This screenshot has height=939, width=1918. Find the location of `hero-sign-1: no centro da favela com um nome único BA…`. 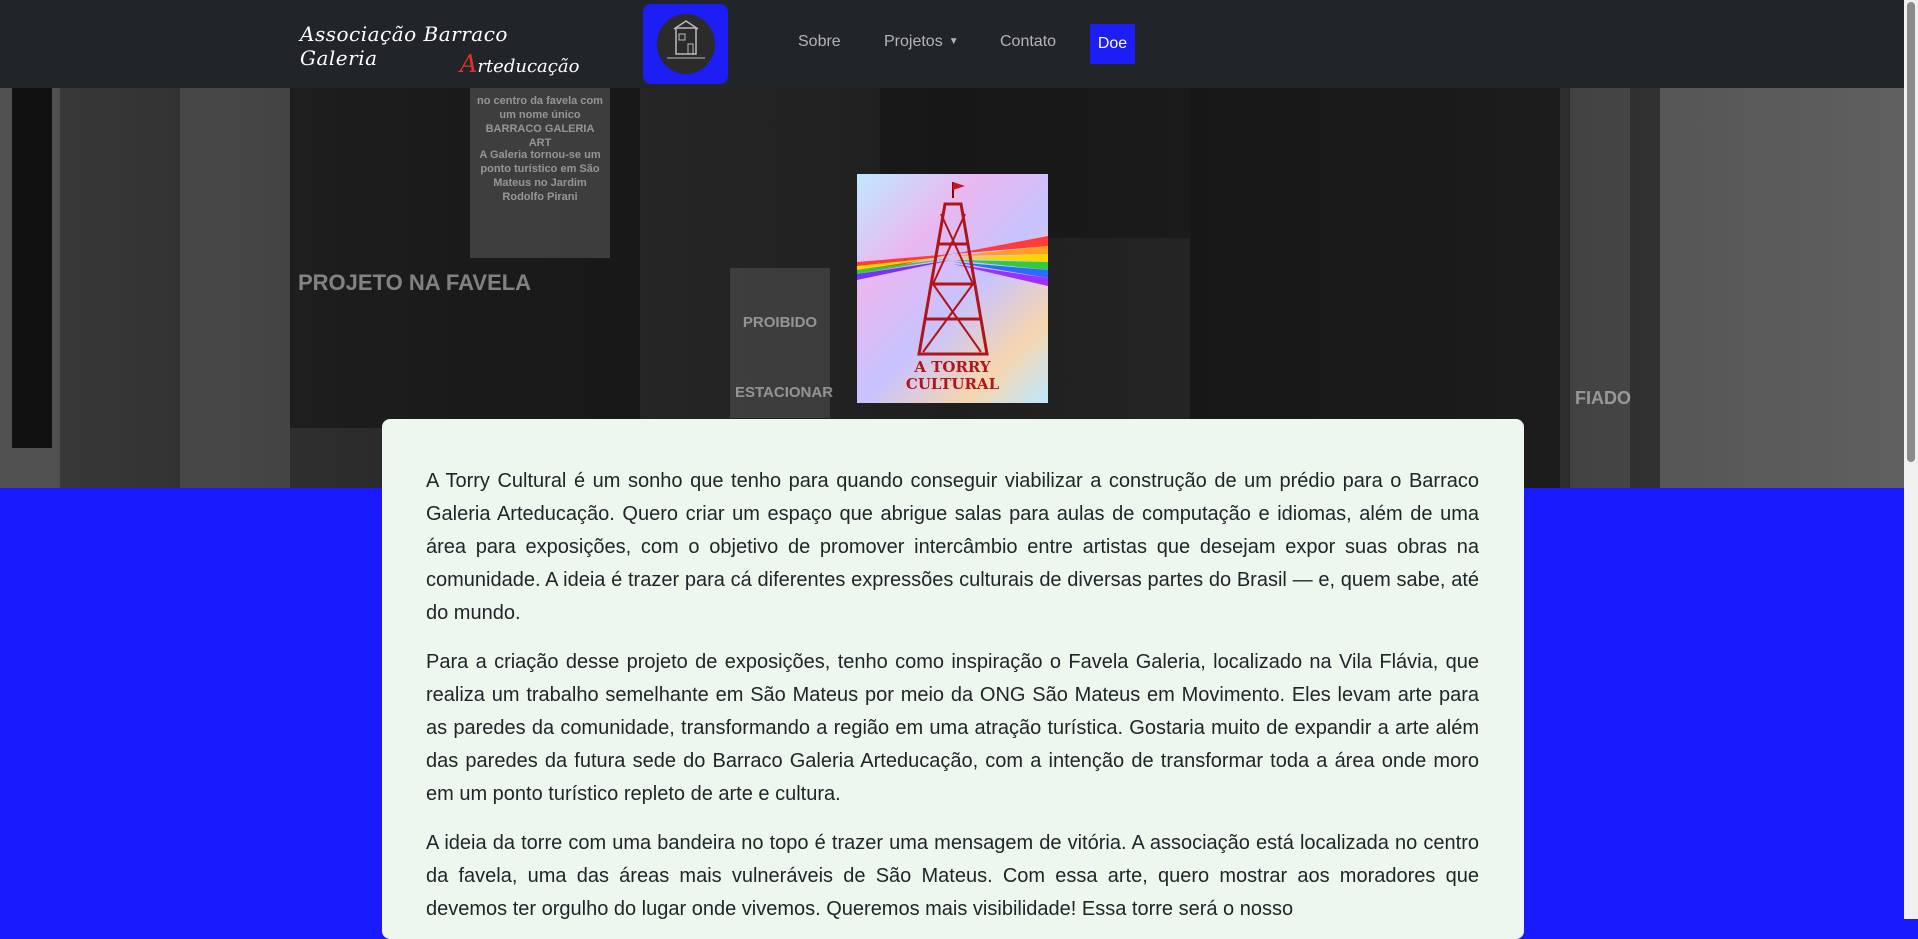

hero-sign-1: no centro da favela com um nome único BA… is located at coordinates (540, 122).